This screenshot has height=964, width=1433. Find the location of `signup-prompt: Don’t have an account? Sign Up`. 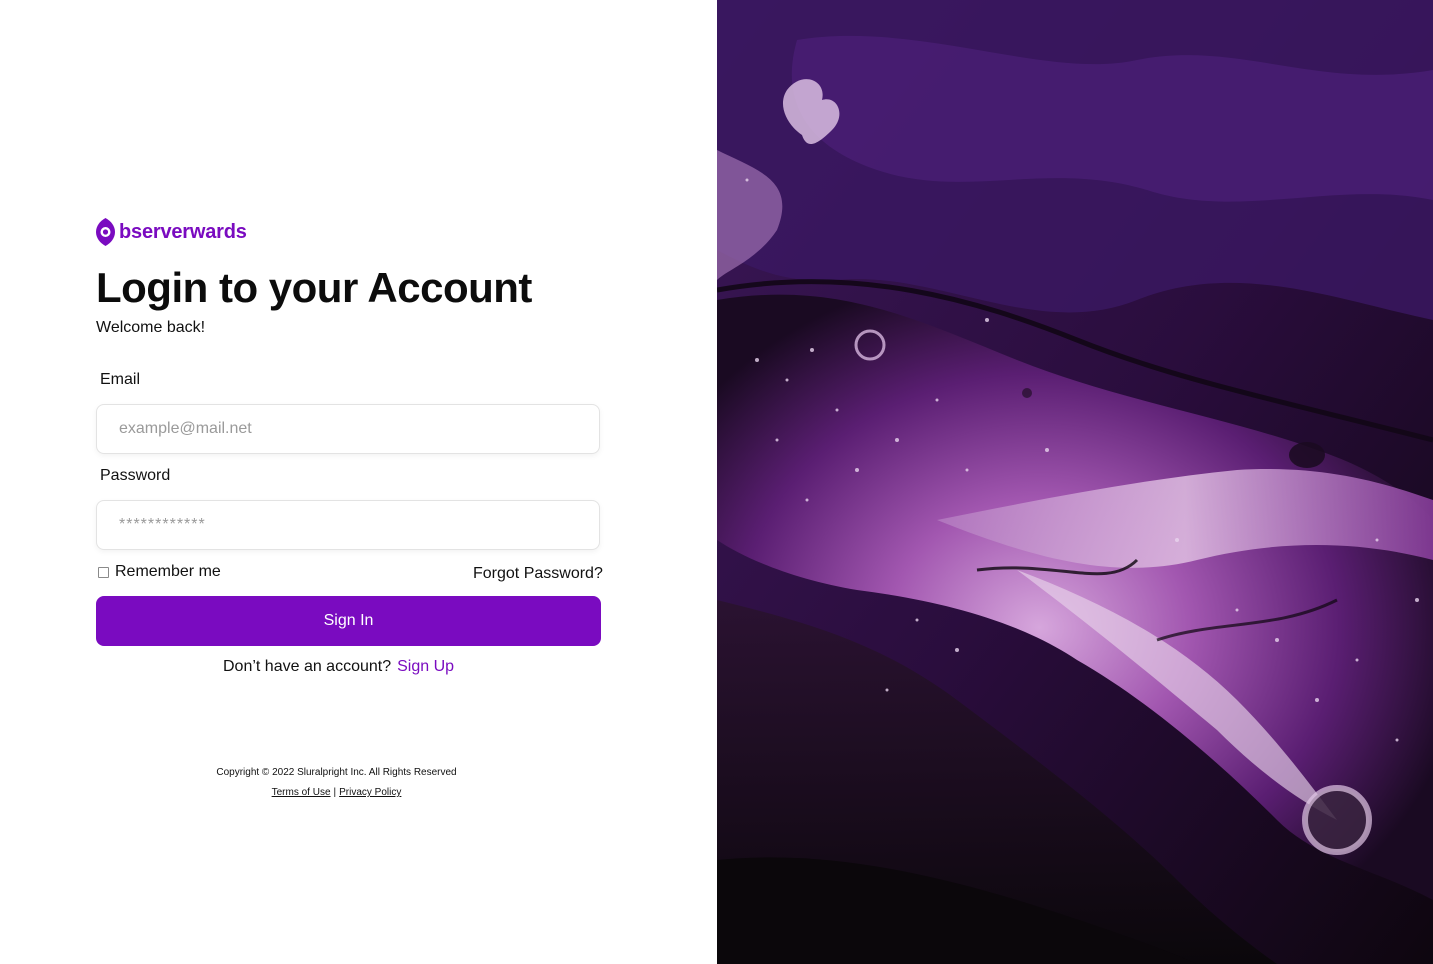

signup-prompt: Don’t have an account? Sign Up is located at coordinates (338, 667).